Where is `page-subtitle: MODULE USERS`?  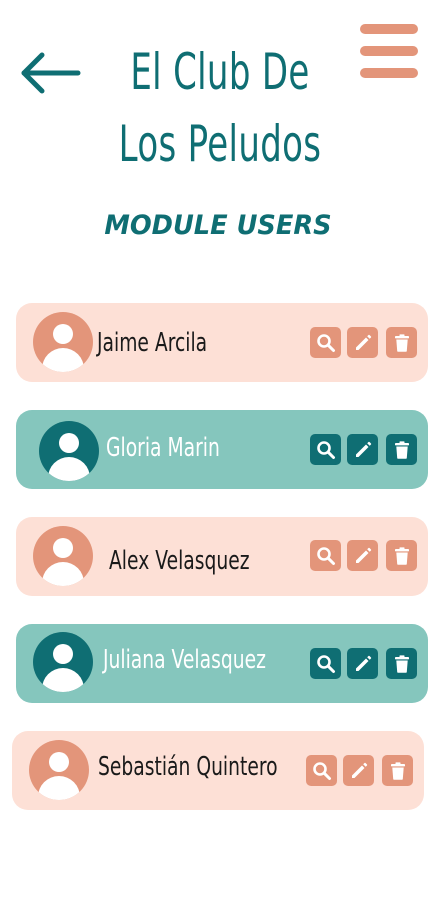 page-subtitle: MODULE USERS is located at coordinates (218, 225).